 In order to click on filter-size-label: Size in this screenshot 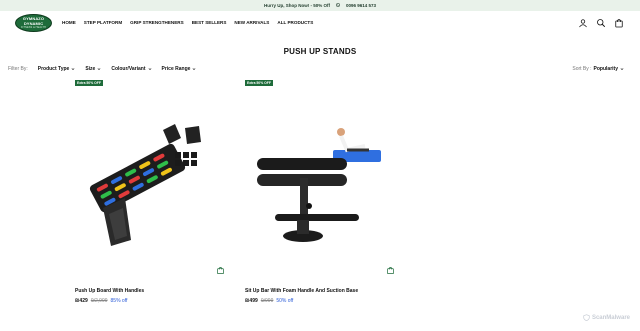, I will do `click(90, 69)`.